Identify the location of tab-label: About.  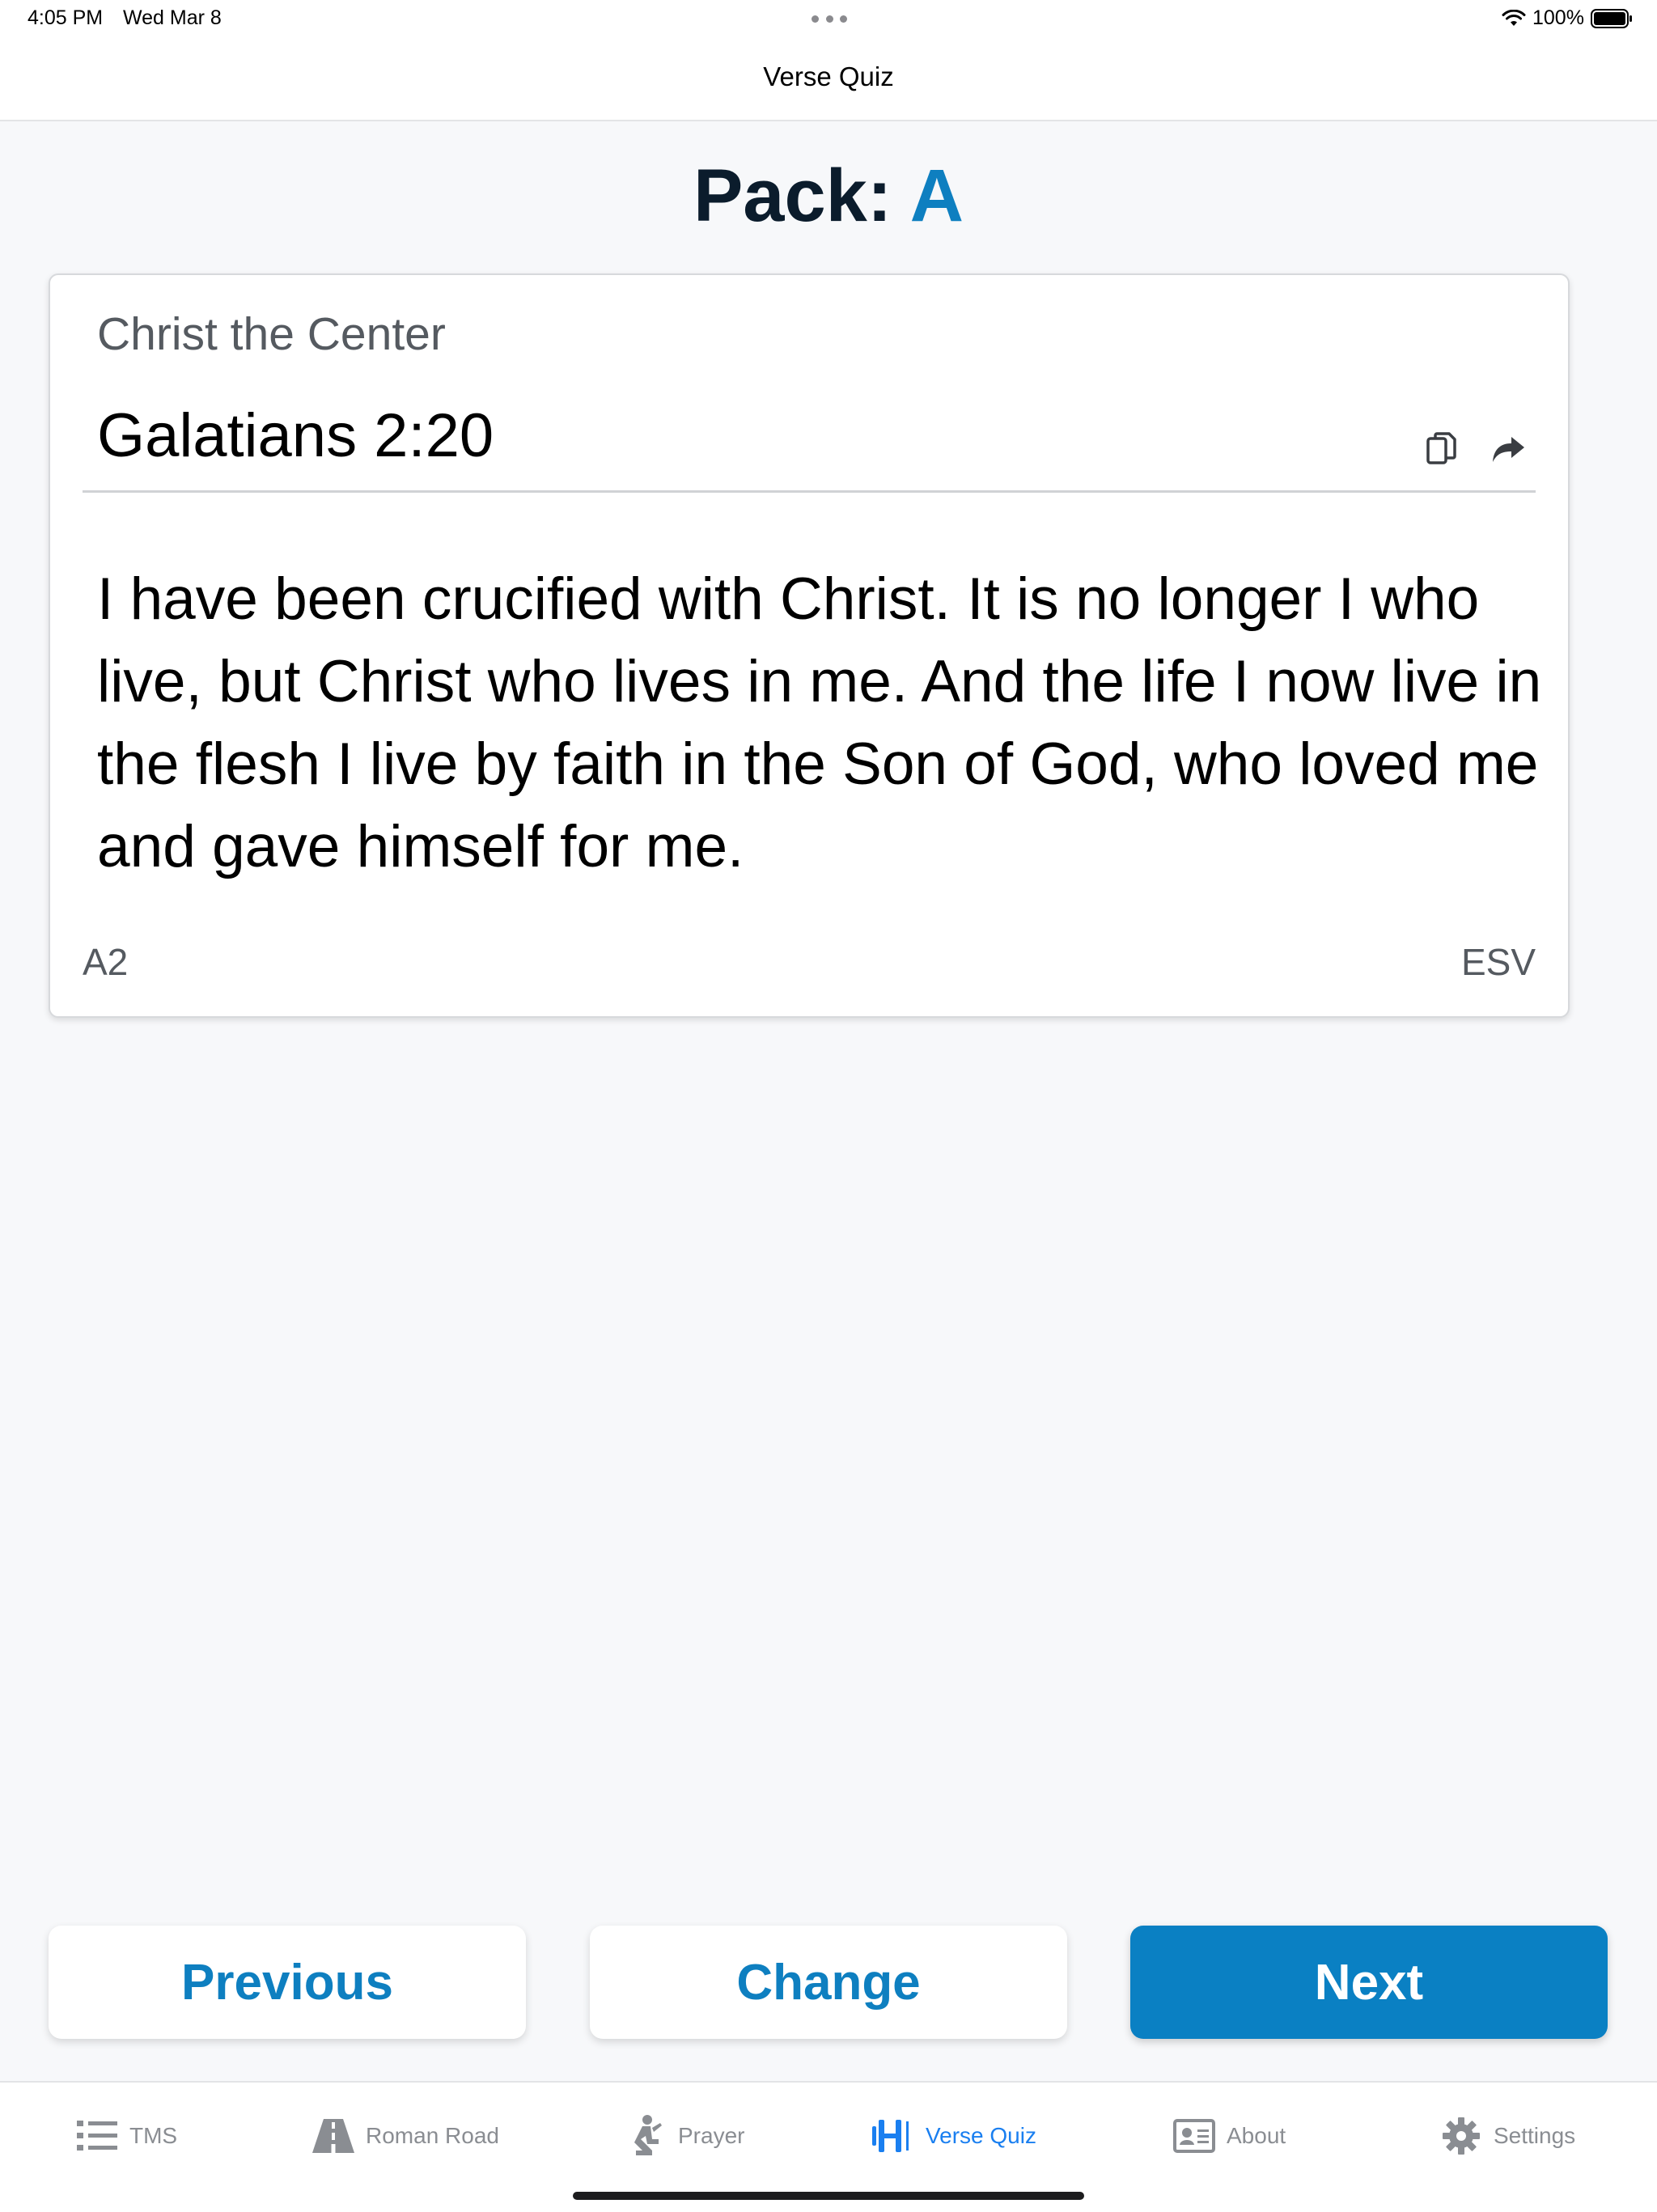
(1256, 2135).